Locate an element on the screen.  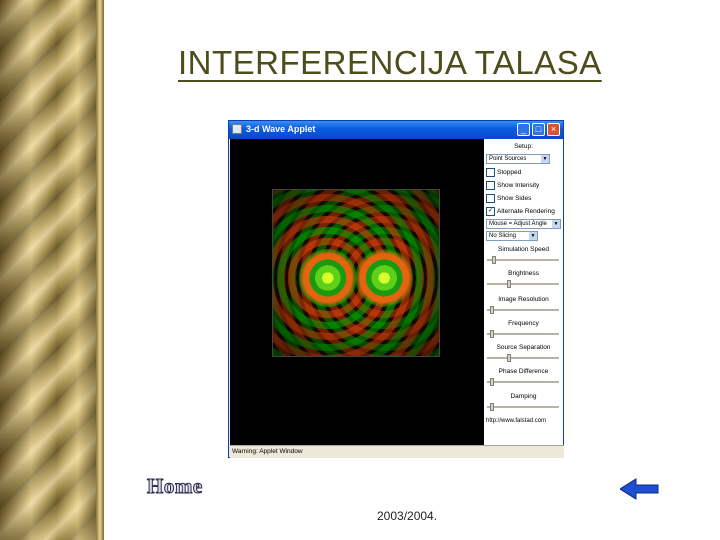
brightness-slider is located at coordinates (523, 284).